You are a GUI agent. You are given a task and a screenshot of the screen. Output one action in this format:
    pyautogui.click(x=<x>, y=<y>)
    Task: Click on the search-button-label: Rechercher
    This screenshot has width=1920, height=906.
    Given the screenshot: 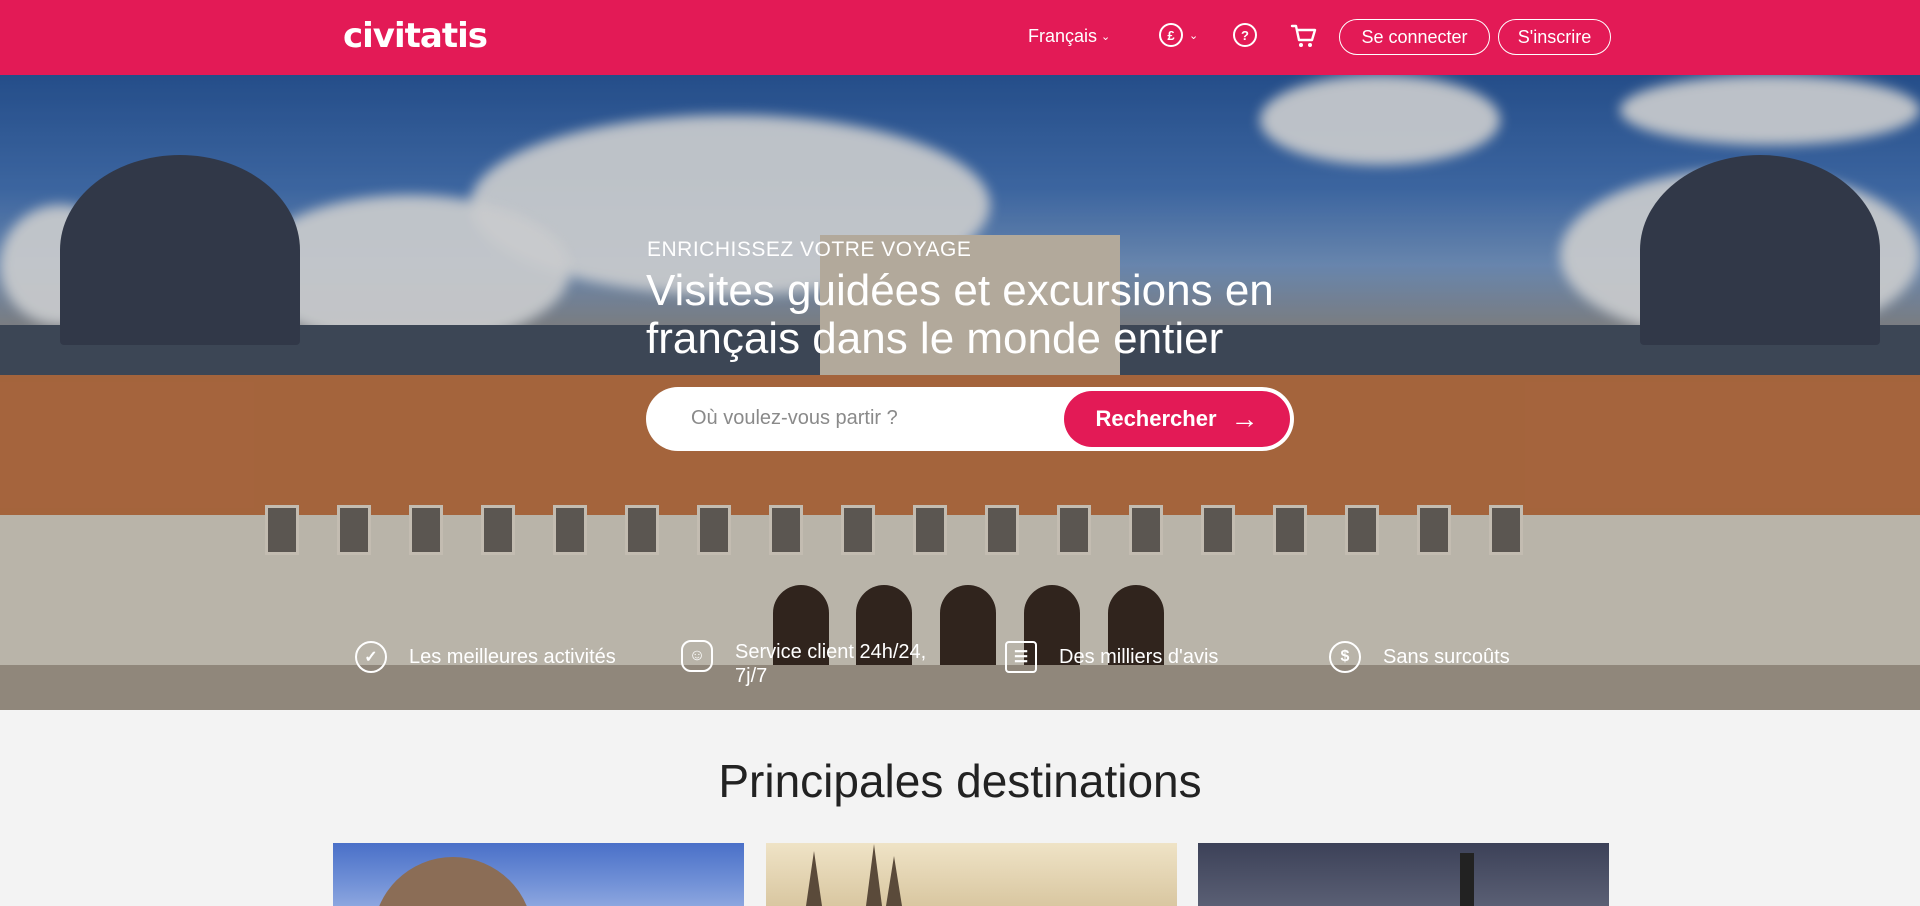 What is the action you would take?
    pyautogui.click(x=1156, y=418)
    